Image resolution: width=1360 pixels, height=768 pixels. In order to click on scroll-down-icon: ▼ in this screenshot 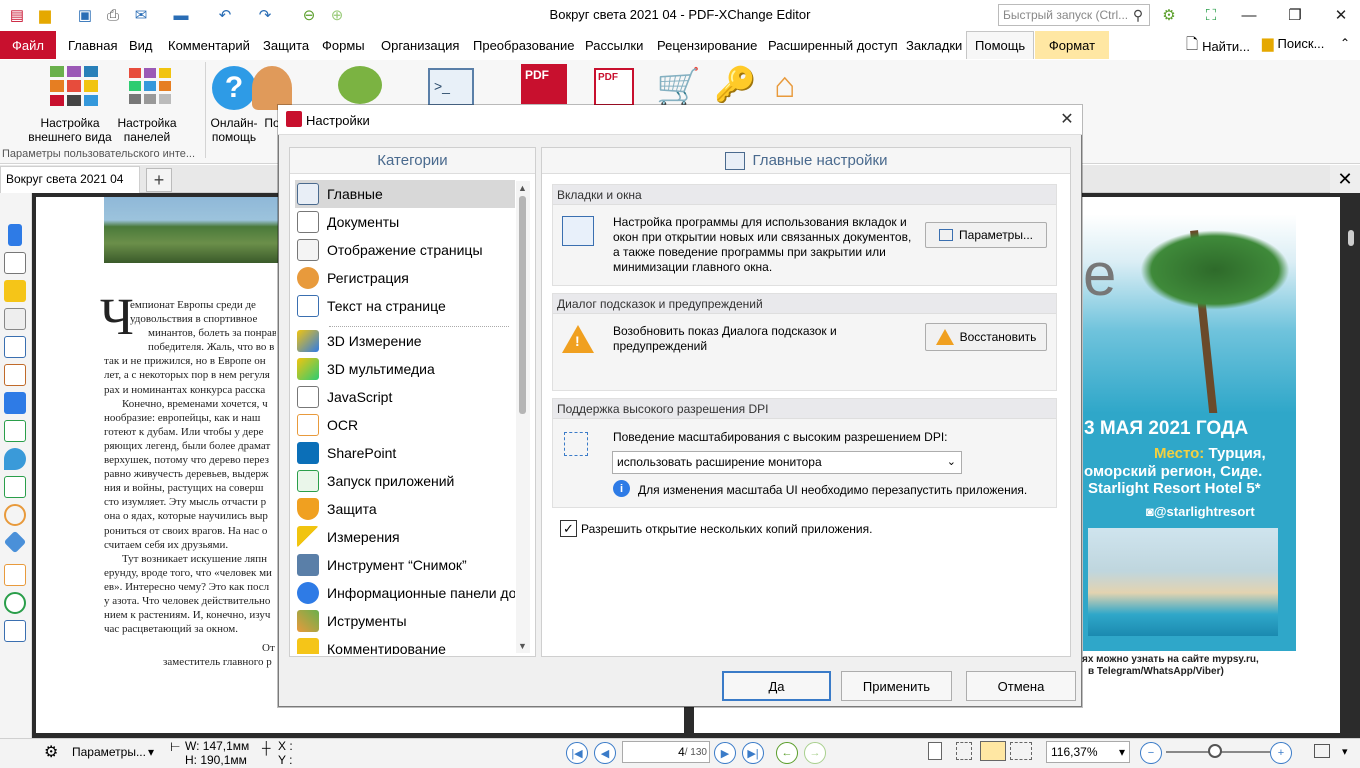, I will do `click(522, 646)`.